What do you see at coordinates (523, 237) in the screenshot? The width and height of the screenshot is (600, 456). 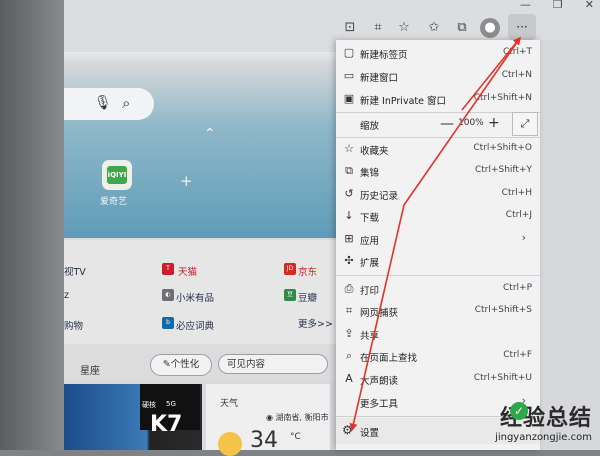 I see `chevron-right-icon: ›` at bounding box center [523, 237].